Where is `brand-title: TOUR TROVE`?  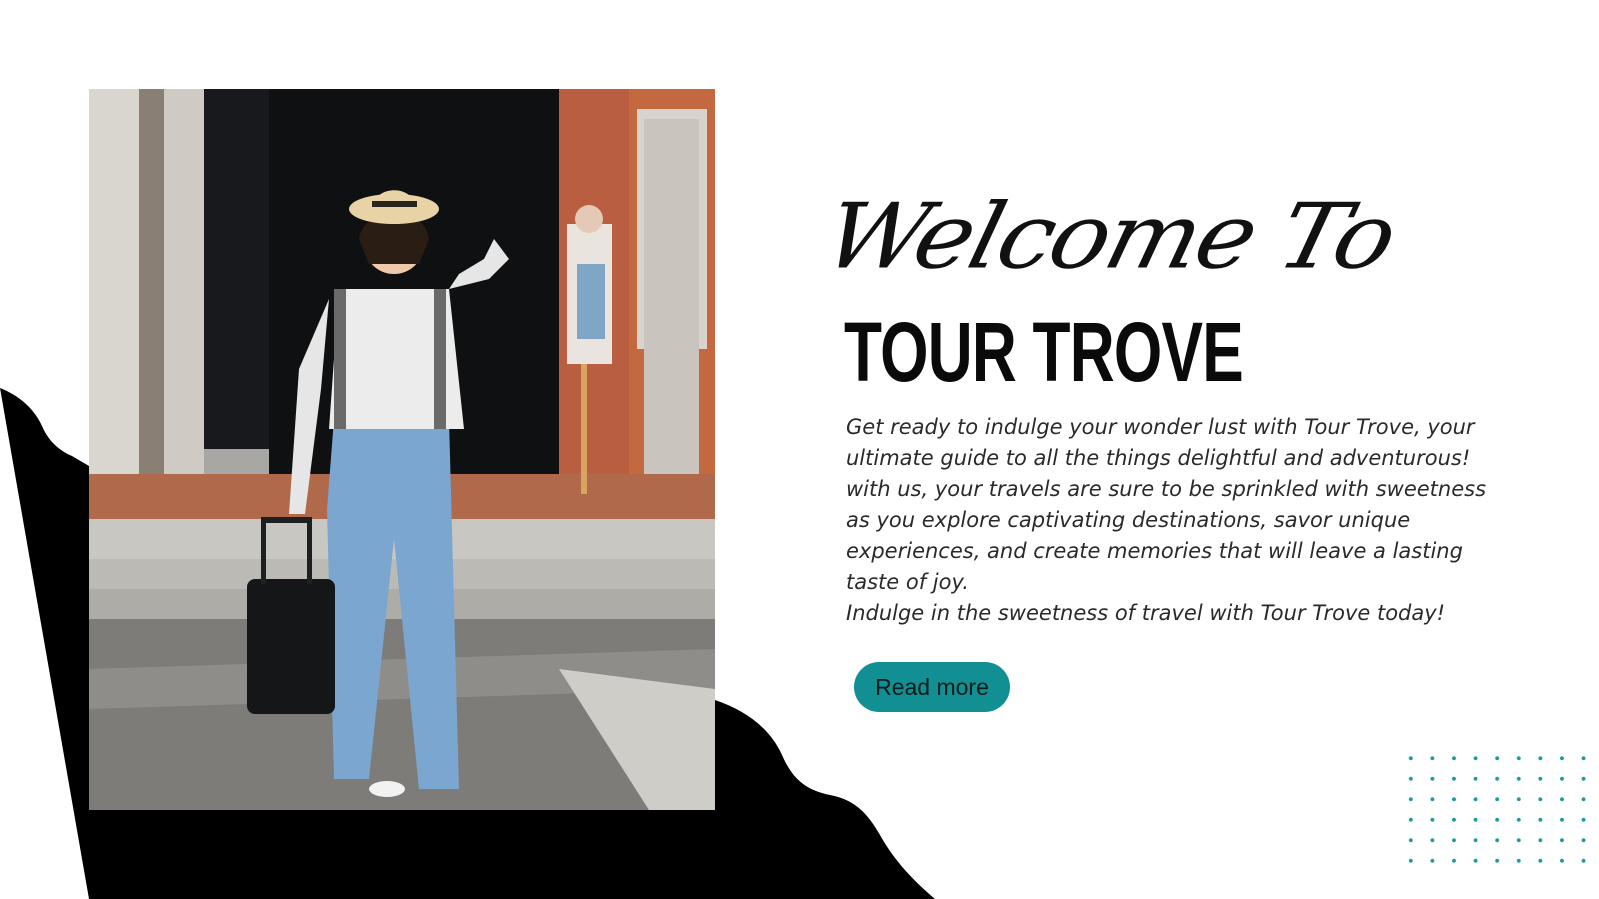 brand-title: TOUR TROVE is located at coordinates (1044, 352).